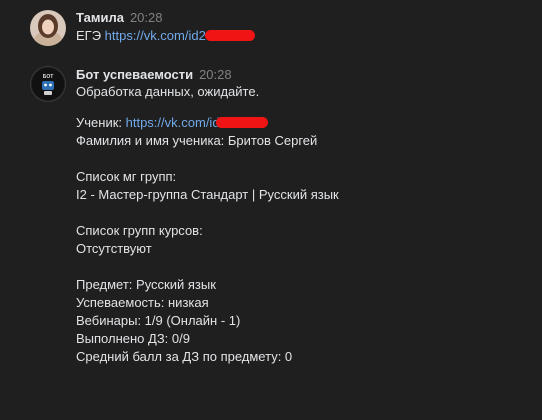 The height and width of the screenshot is (420, 542). I want to click on average-score-line: Средний балл за ДЗ по предмету: 0, so click(184, 356).